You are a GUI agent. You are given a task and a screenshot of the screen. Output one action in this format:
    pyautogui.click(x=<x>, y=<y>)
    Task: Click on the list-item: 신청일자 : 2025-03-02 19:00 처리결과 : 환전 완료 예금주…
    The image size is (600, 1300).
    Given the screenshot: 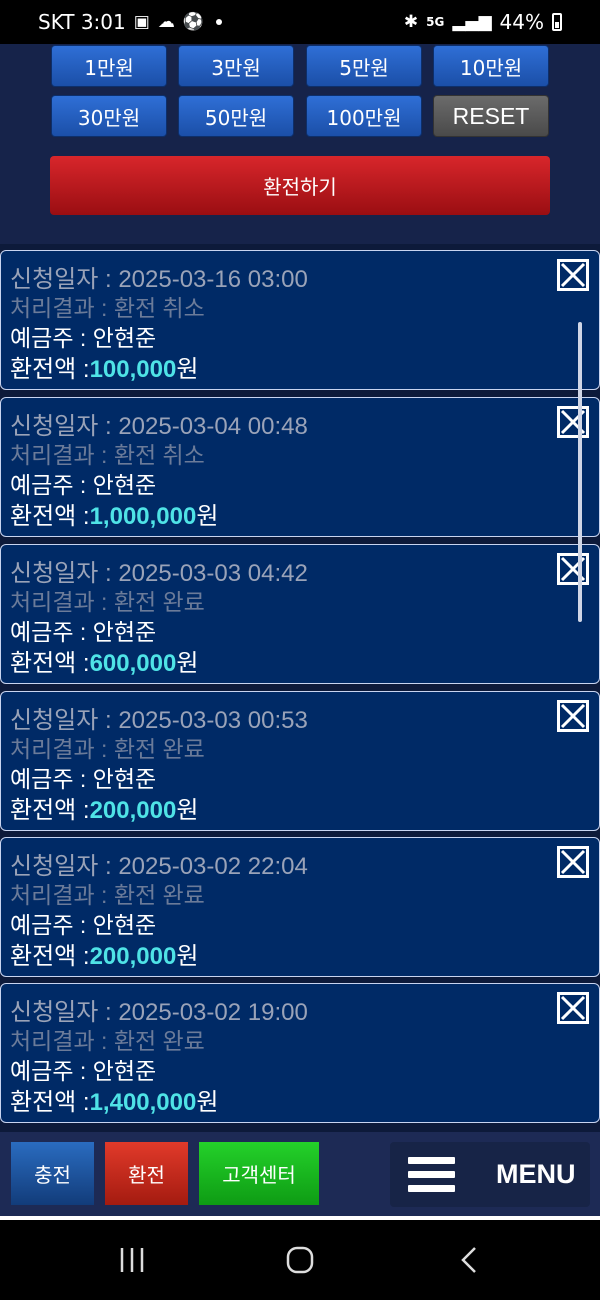 What is the action you would take?
    pyautogui.click(x=300, y=1053)
    